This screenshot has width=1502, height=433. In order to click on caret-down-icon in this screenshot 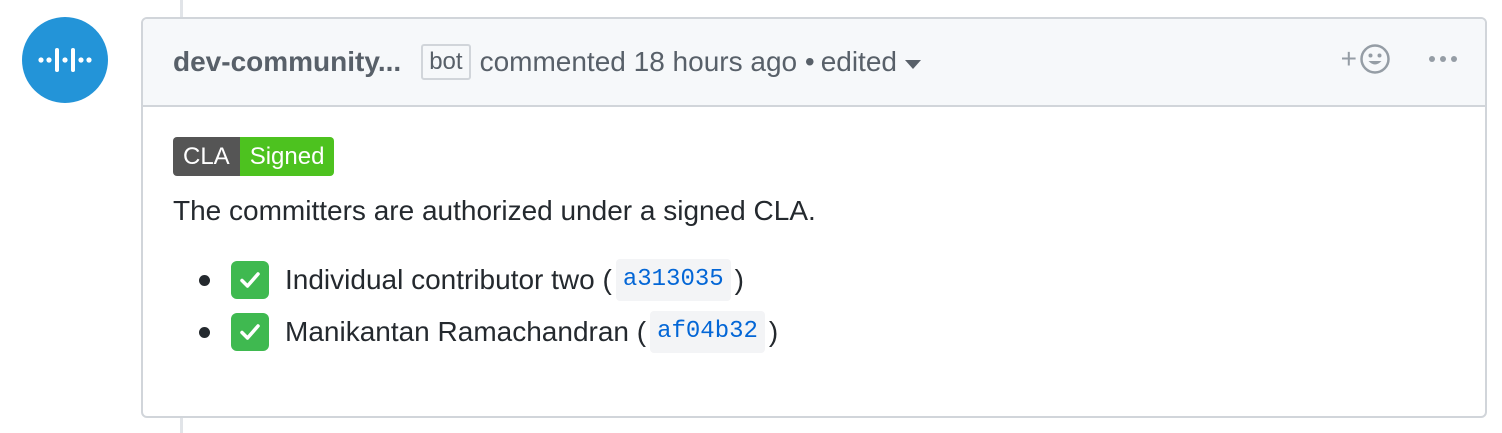, I will do `click(912, 64)`.